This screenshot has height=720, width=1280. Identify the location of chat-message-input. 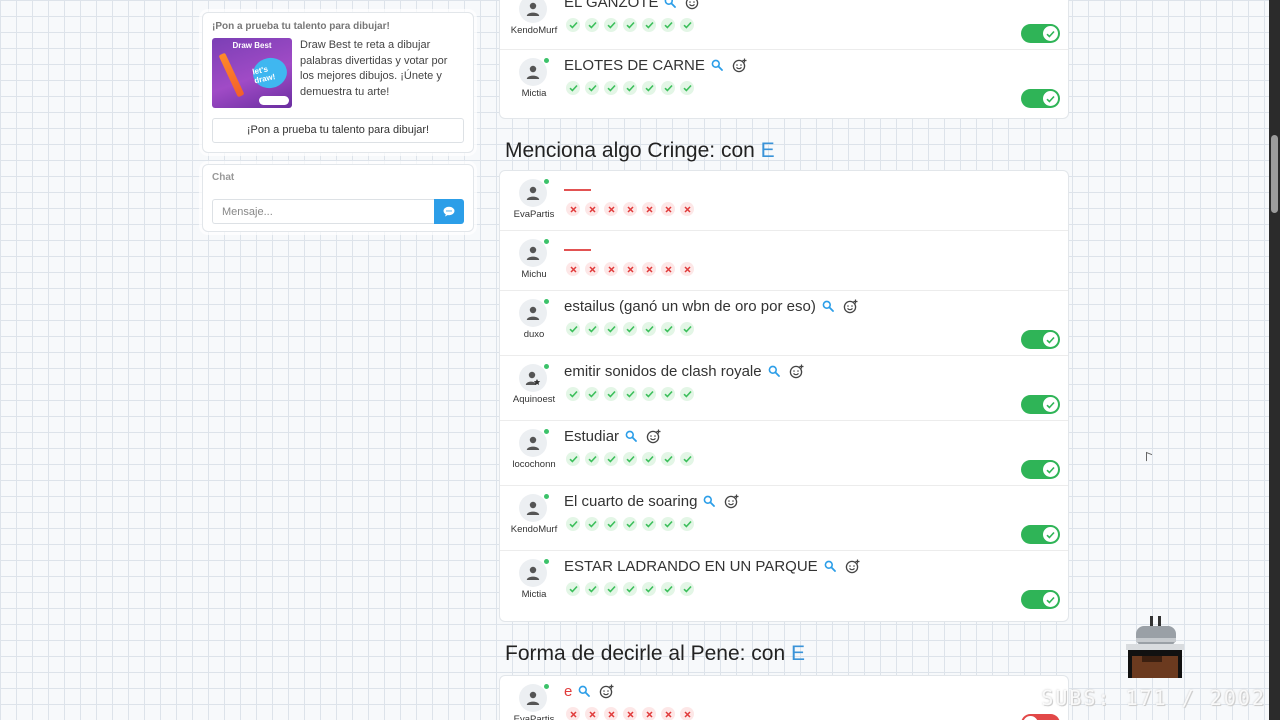
(323, 211).